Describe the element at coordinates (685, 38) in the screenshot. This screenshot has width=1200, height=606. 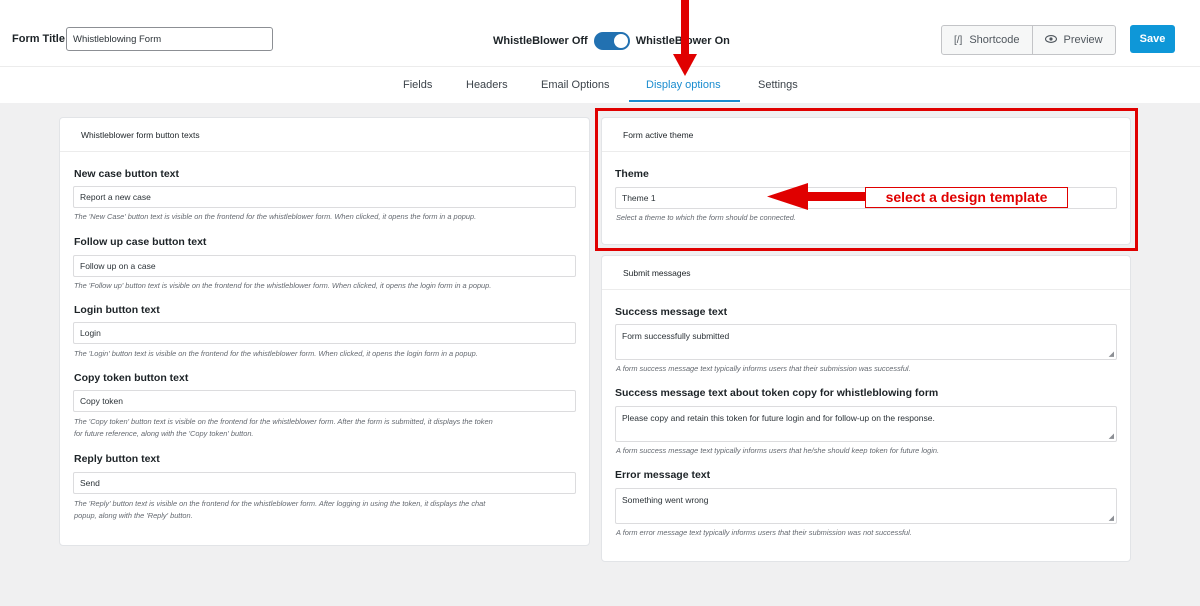
I see `down-arrow-icon` at that location.